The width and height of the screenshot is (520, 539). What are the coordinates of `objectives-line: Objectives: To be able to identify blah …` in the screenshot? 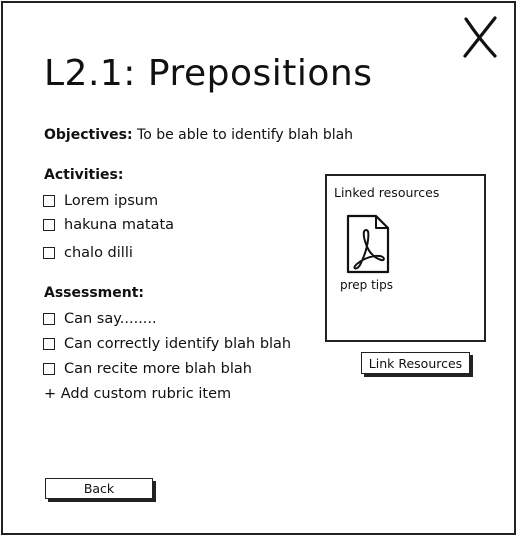 It's located at (198, 135).